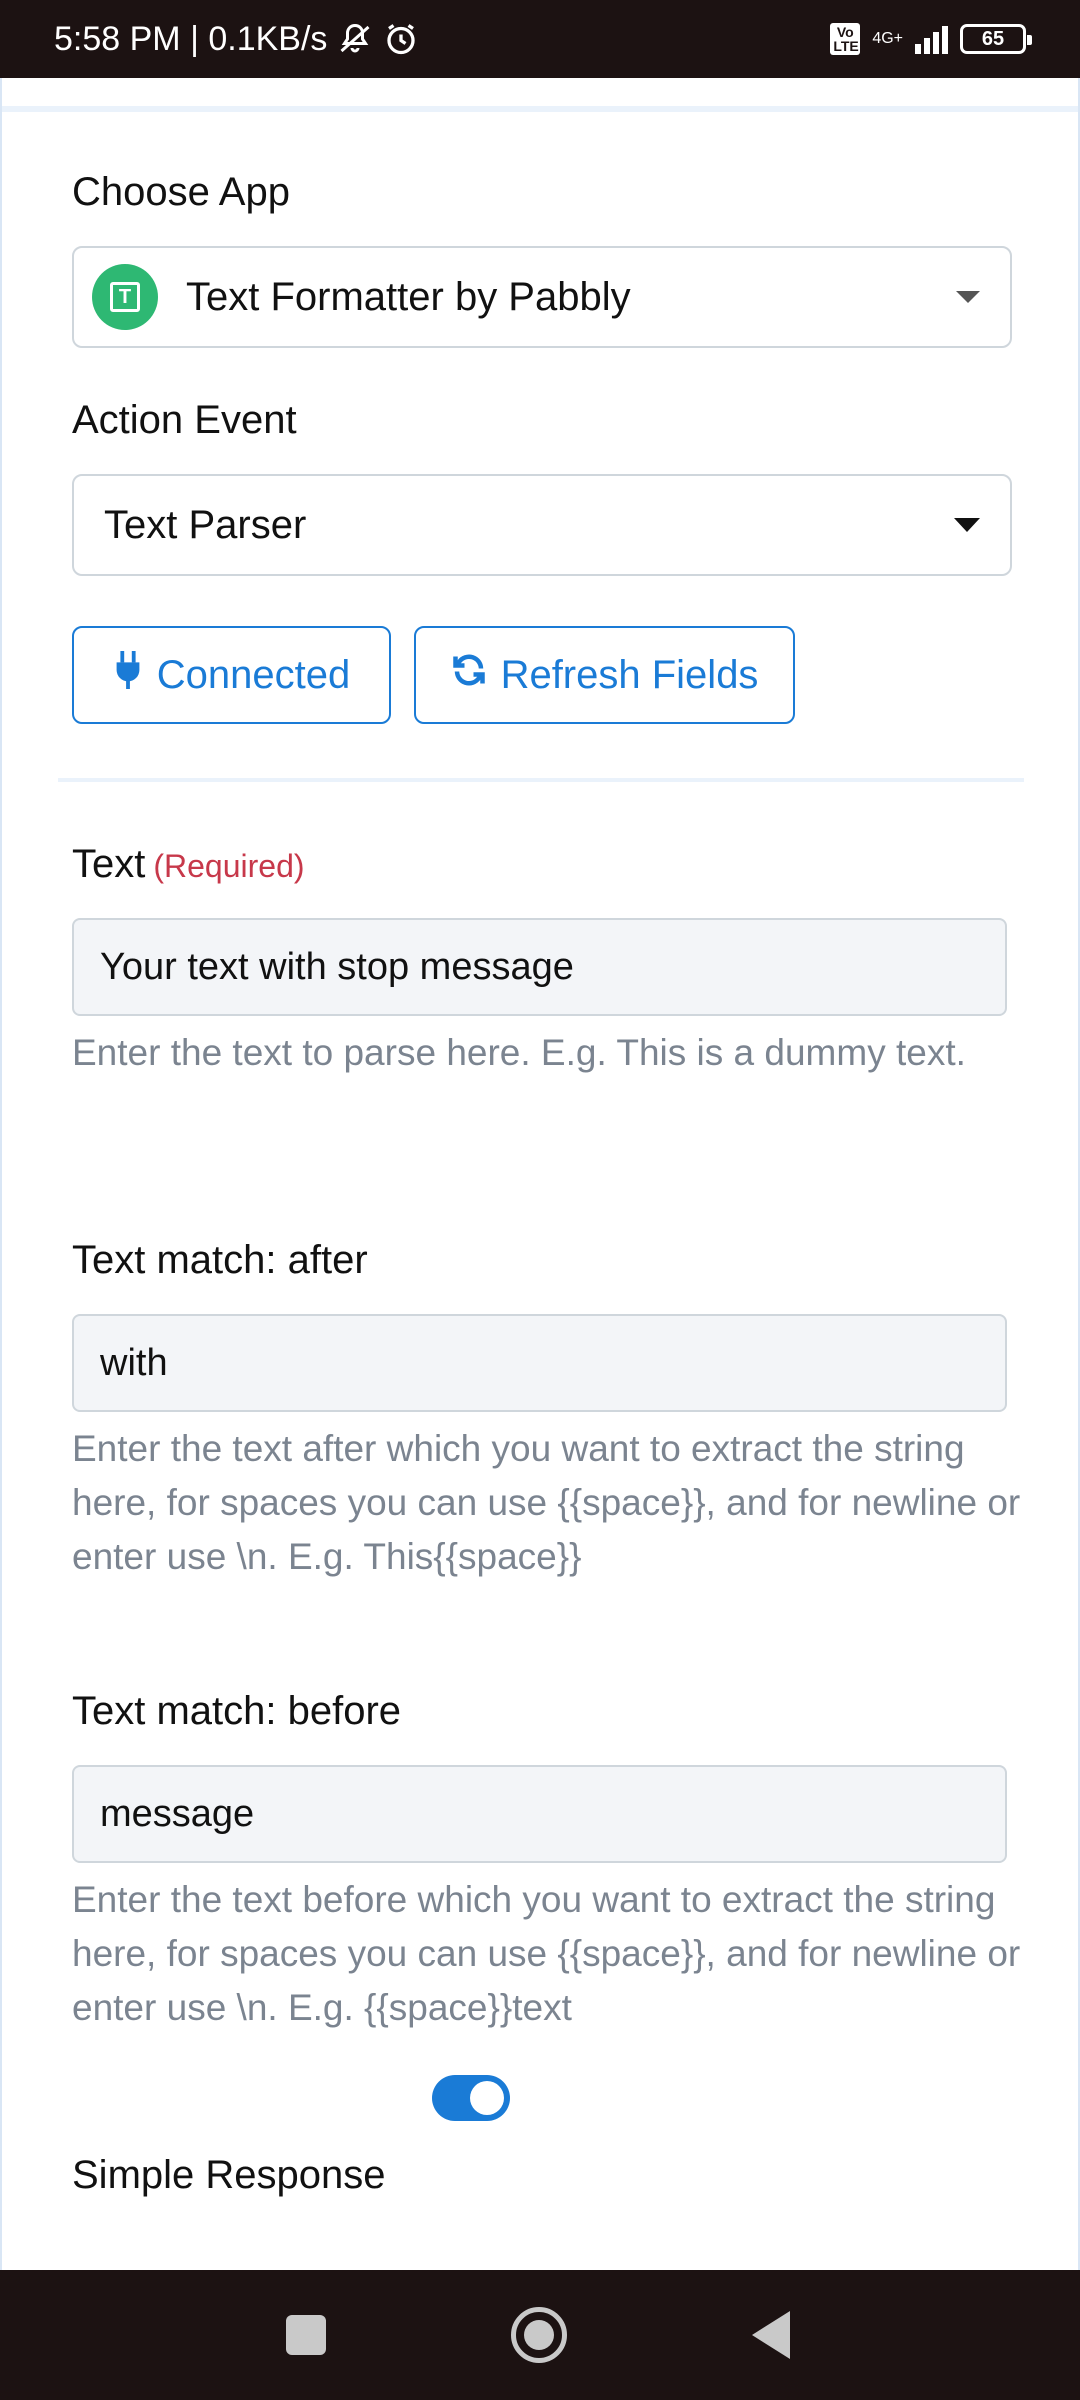 This screenshot has width=1080, height=2400. I want to click on text-field-label: Text (Required), so click(188, 864).